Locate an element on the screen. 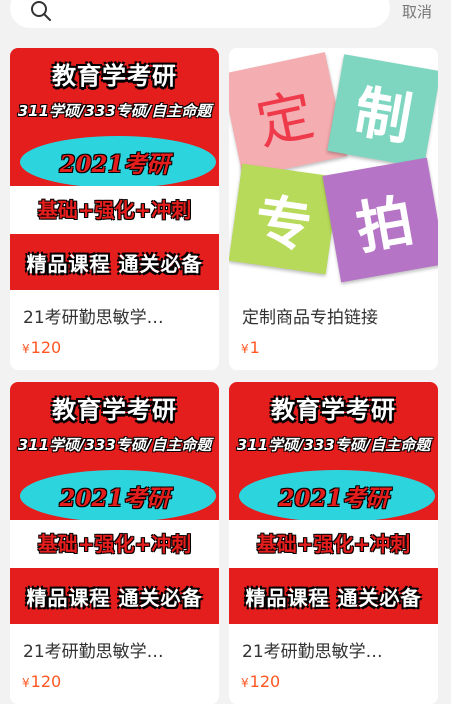 The image size is (451, 704). search-bar: 取消 is located at coordinates (225, 18).